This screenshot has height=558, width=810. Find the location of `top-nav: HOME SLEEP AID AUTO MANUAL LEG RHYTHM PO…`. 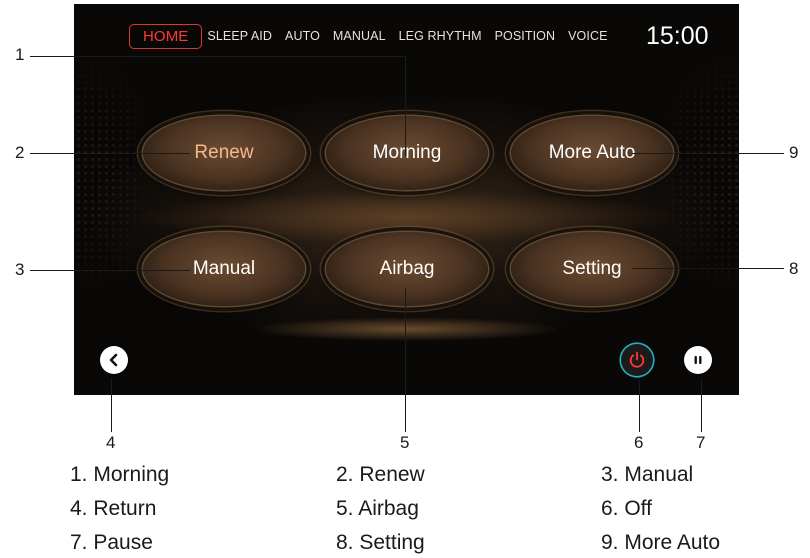

top-nav: HOME SLEEP AID AUTO MANUAL LEG RHYTHM PO… is located at coordinates (375, 36).